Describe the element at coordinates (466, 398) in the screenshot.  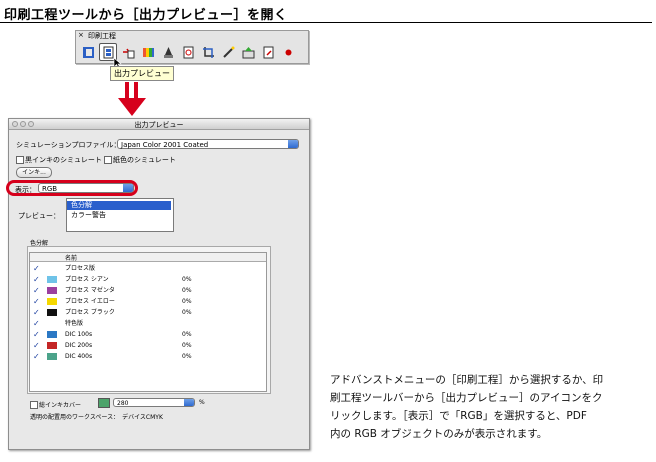
I see `description-line: 刷工程ツールバーから［出力プレビュー］のアイコンをク` at that location.